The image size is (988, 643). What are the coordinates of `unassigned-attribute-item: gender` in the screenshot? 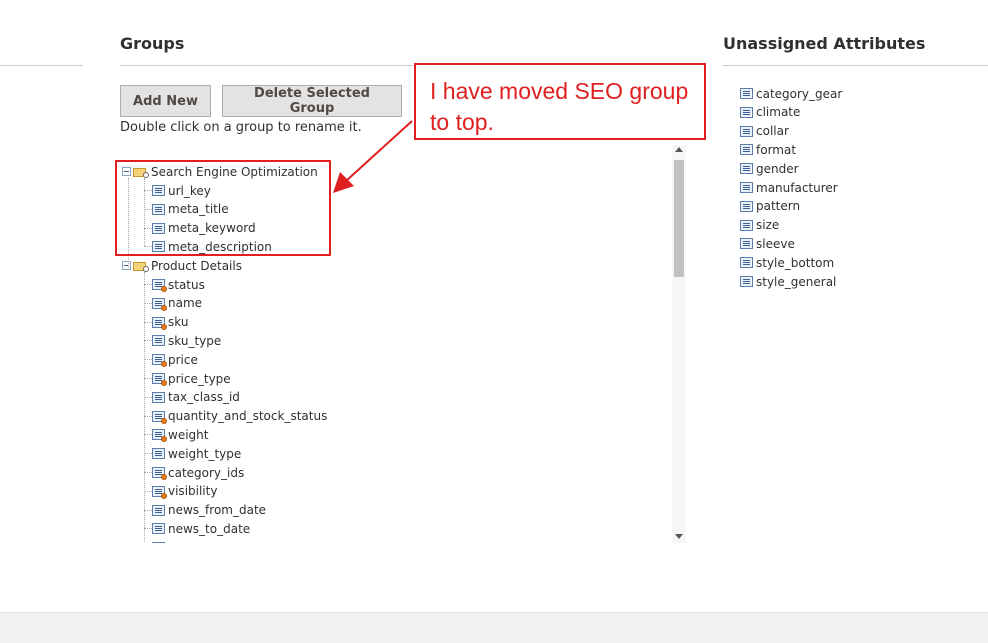 It's located at (769, 168).